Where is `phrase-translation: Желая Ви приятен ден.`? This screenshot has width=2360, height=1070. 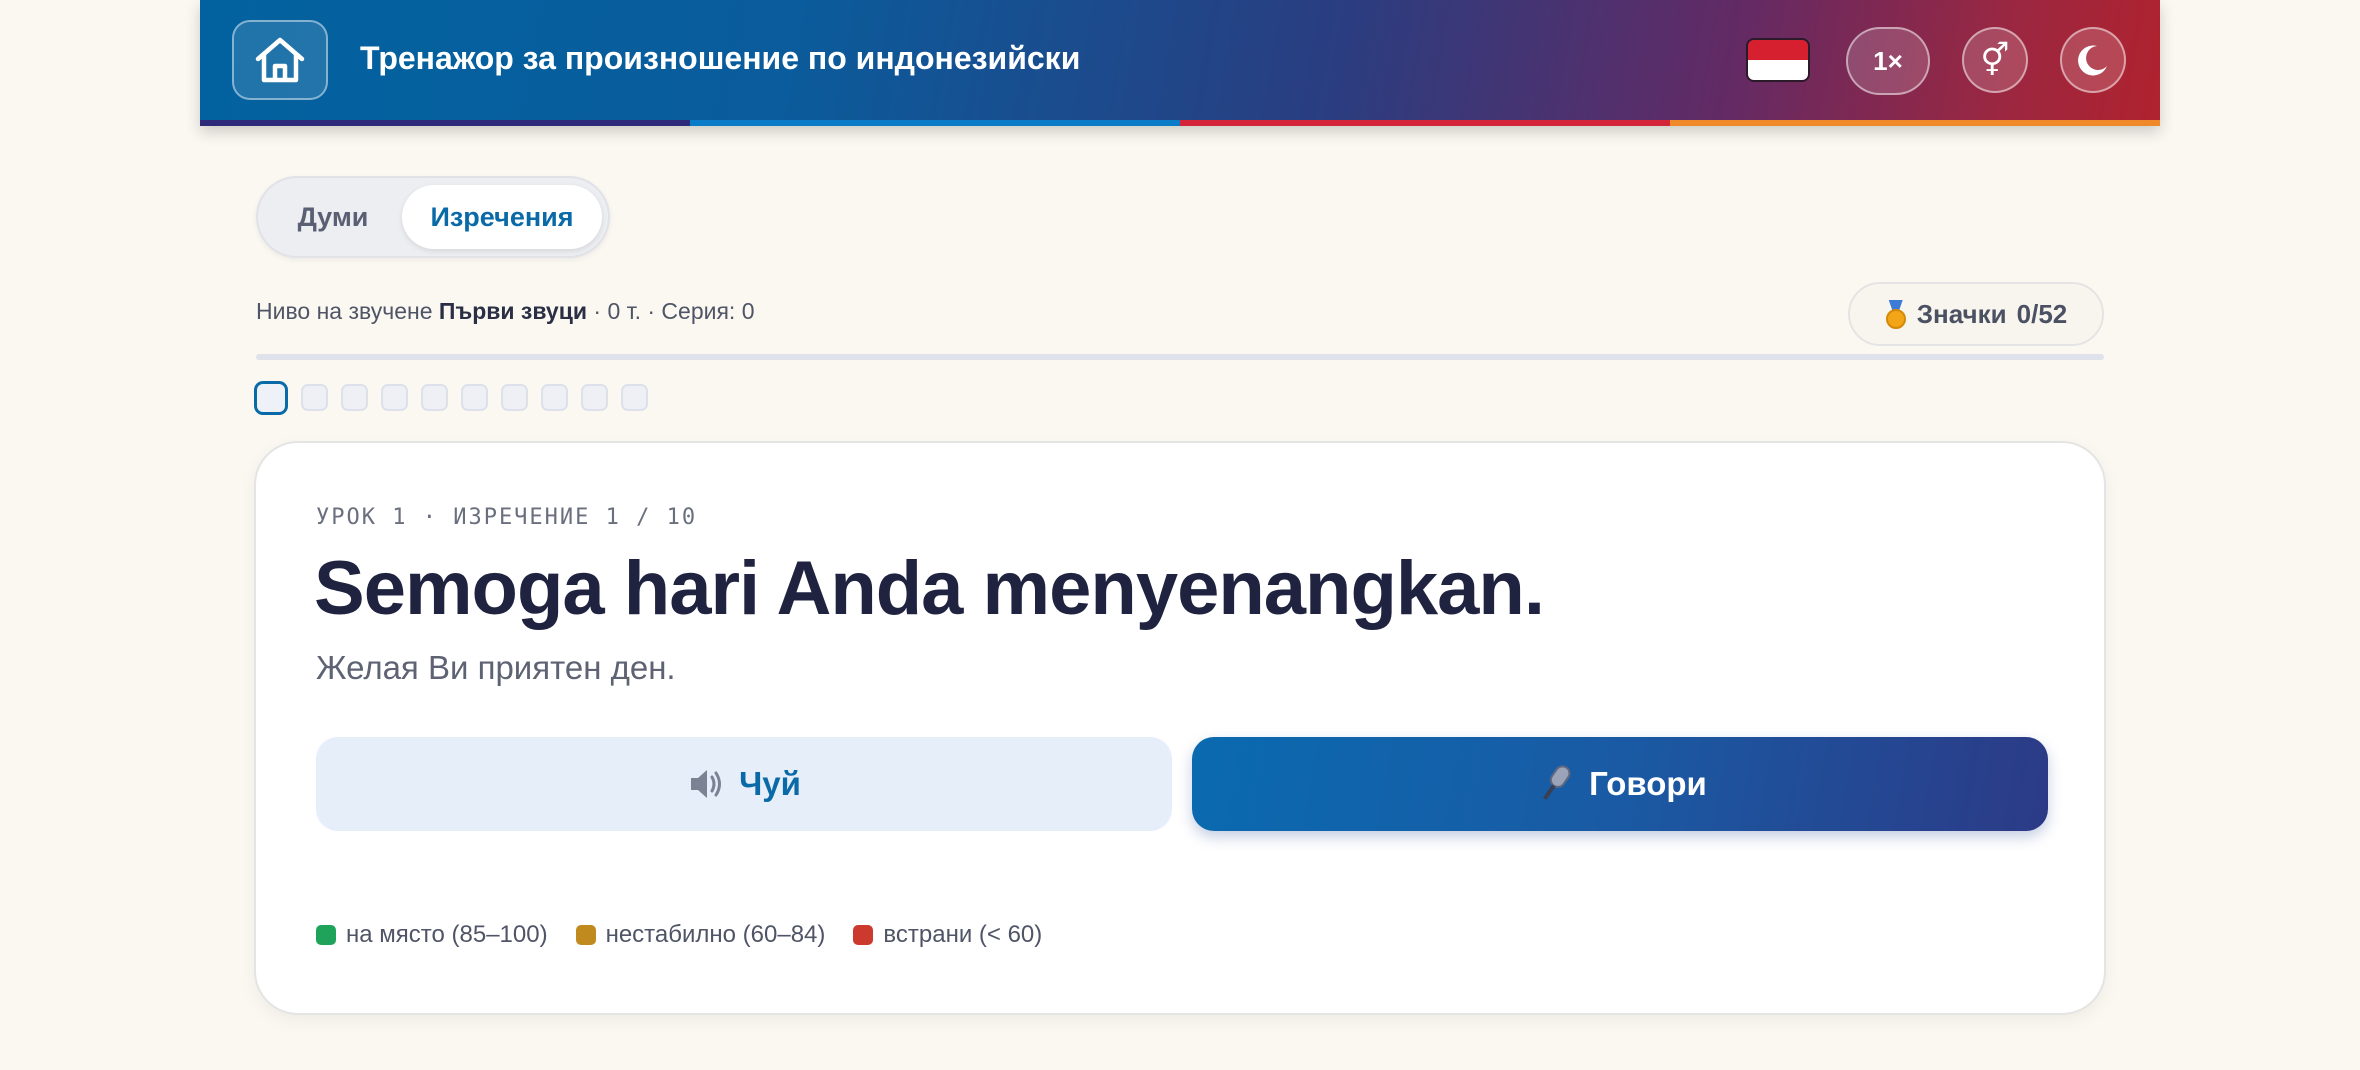
phrase-translation: Желая Ви приятен ден. is located at coordinates (496, 667).